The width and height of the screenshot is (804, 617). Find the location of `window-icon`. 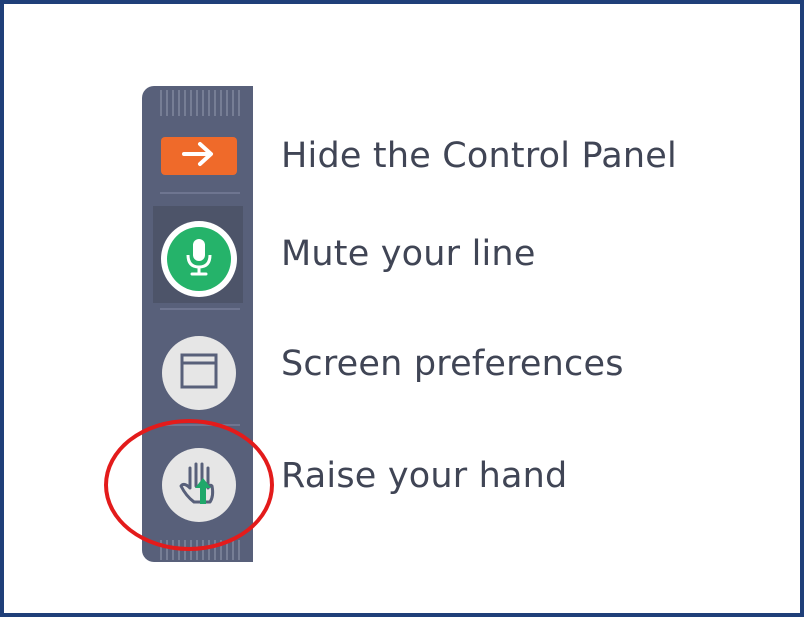

window-icon is located at coordinates (199, 373).